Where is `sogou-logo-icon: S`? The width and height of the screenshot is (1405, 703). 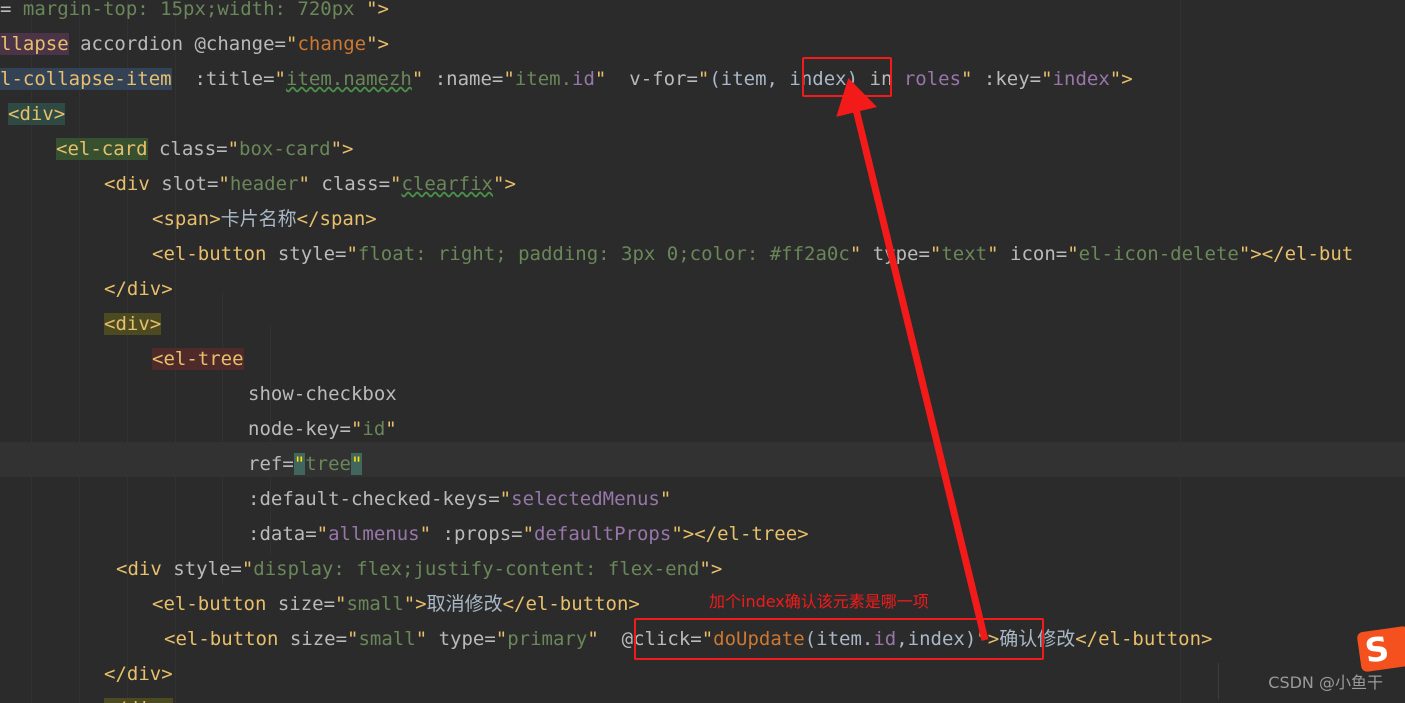 sogou-logo-icon: S is located at coordinates (1379, 648).